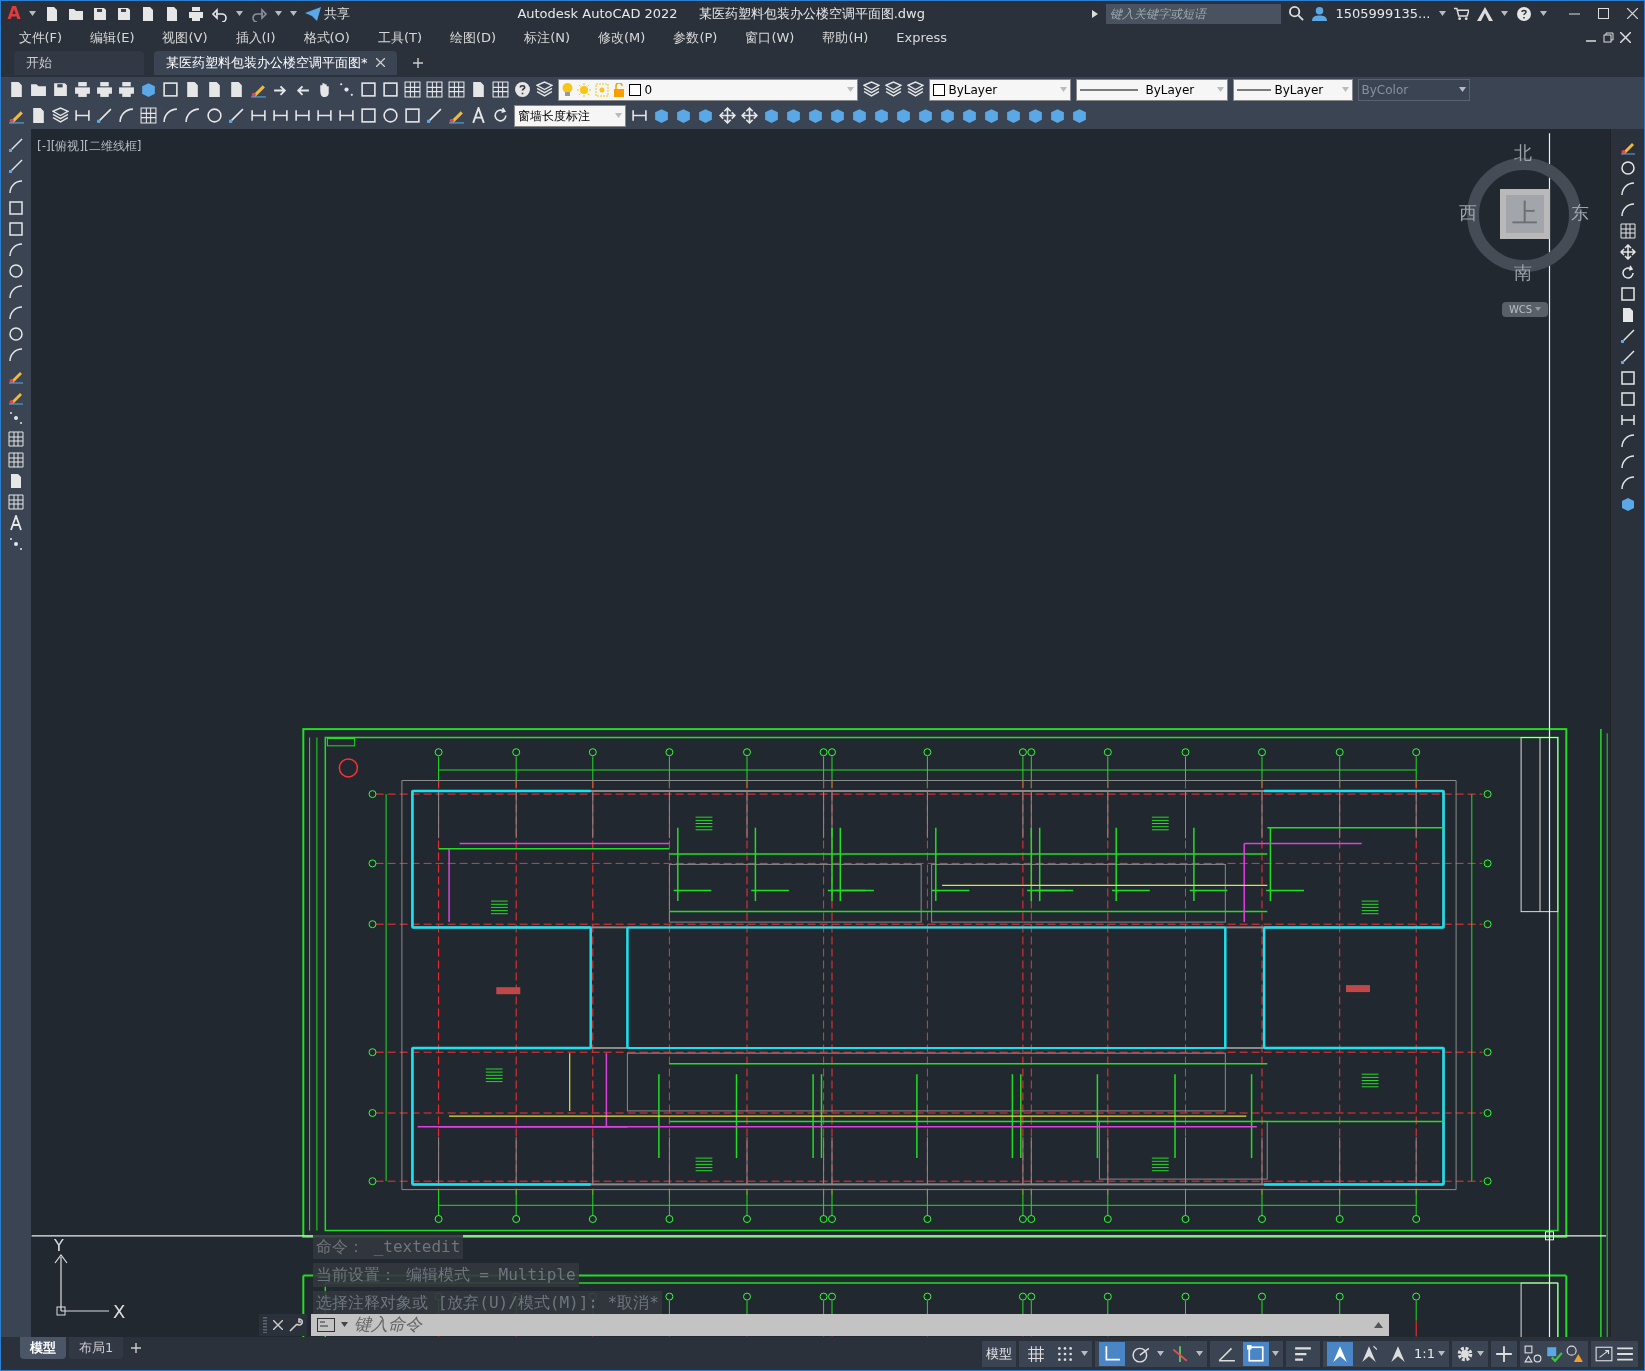 Image resolution: width=1645 pixels, height=1371 pixels. I want to click on wcs-menu-button: WCS, so click(1525, 309).